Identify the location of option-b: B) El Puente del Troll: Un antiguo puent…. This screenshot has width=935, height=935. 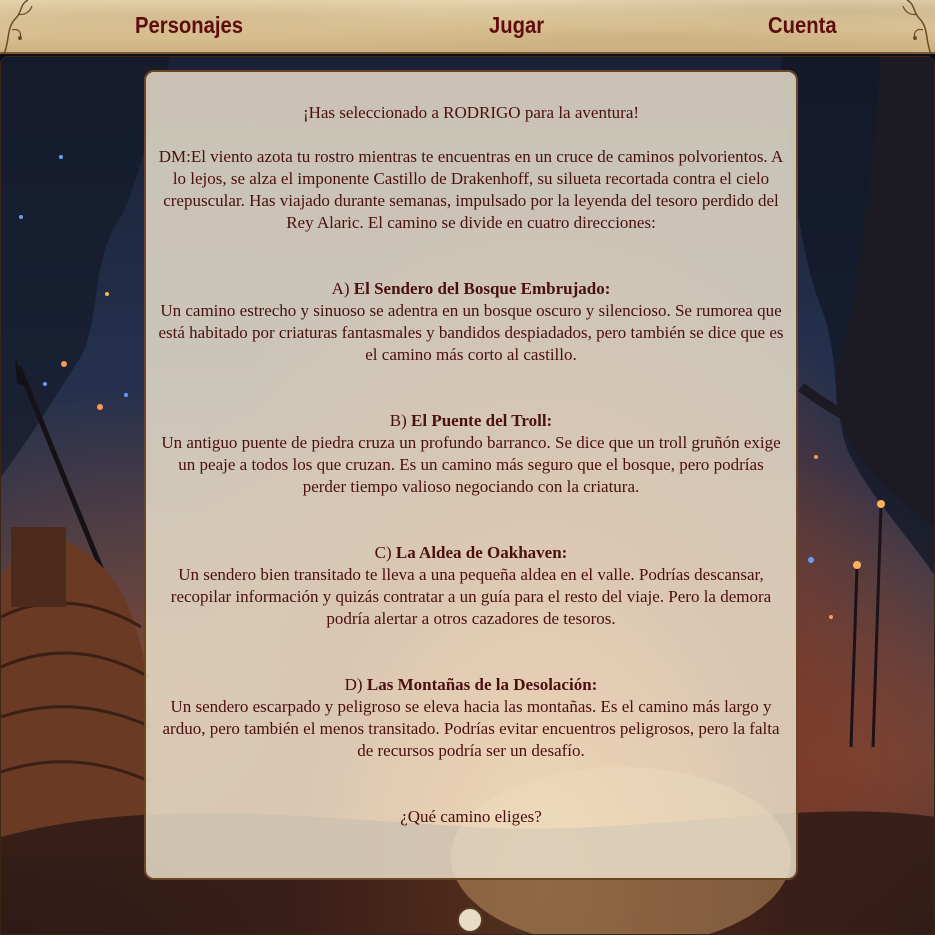
(471, 454).